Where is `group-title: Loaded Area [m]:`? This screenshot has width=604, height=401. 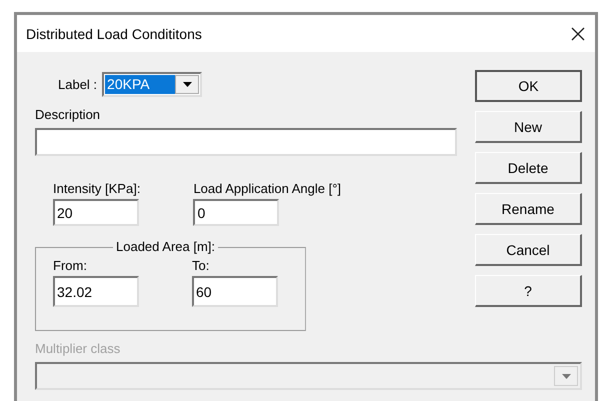 group-title: Loaded Area [m]: is located at coordinates (165, 247).